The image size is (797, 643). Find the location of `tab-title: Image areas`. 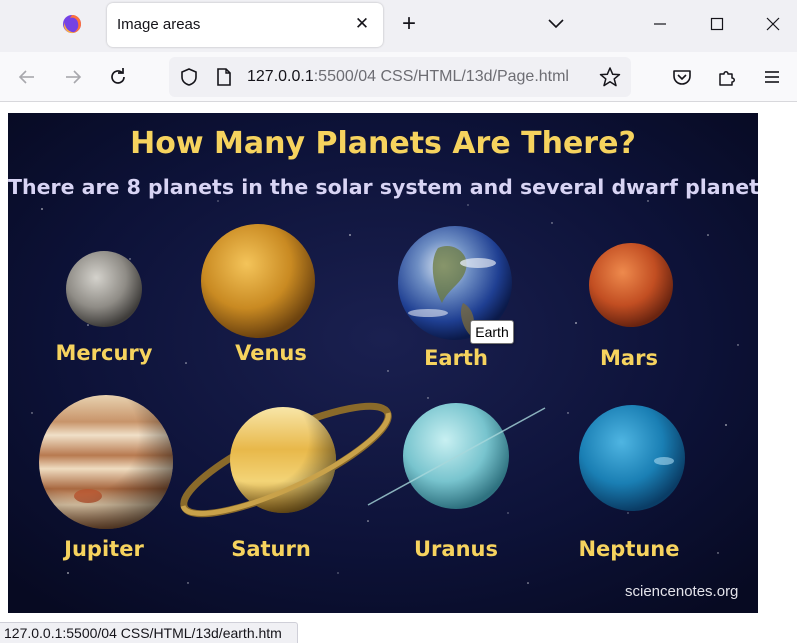

tab-title: Image areas is located at coordinates (159, 24).